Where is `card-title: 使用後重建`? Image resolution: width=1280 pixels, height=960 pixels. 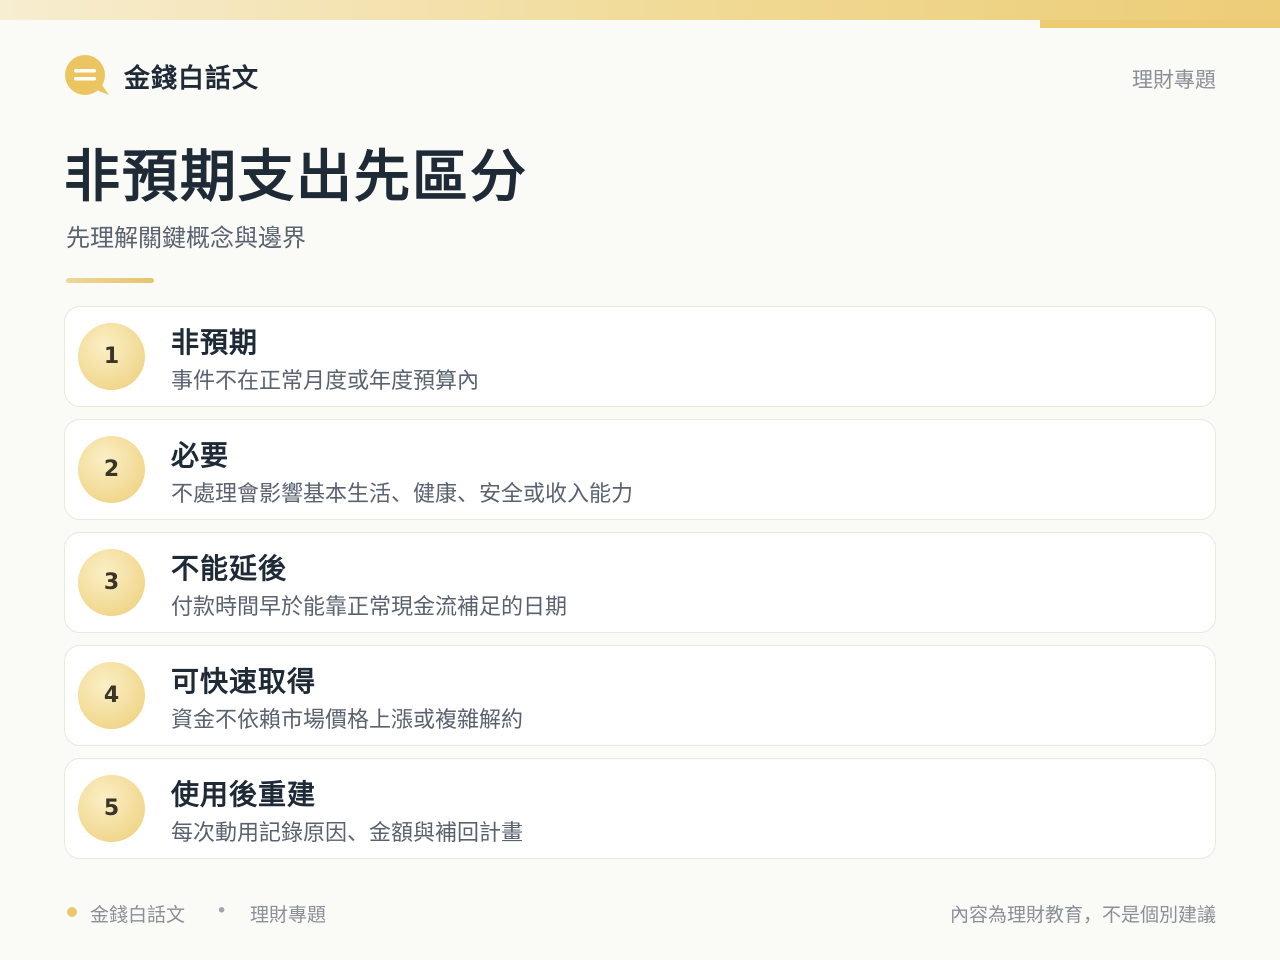 card-title: 使用後重建 is located at coordinates (244, 794).